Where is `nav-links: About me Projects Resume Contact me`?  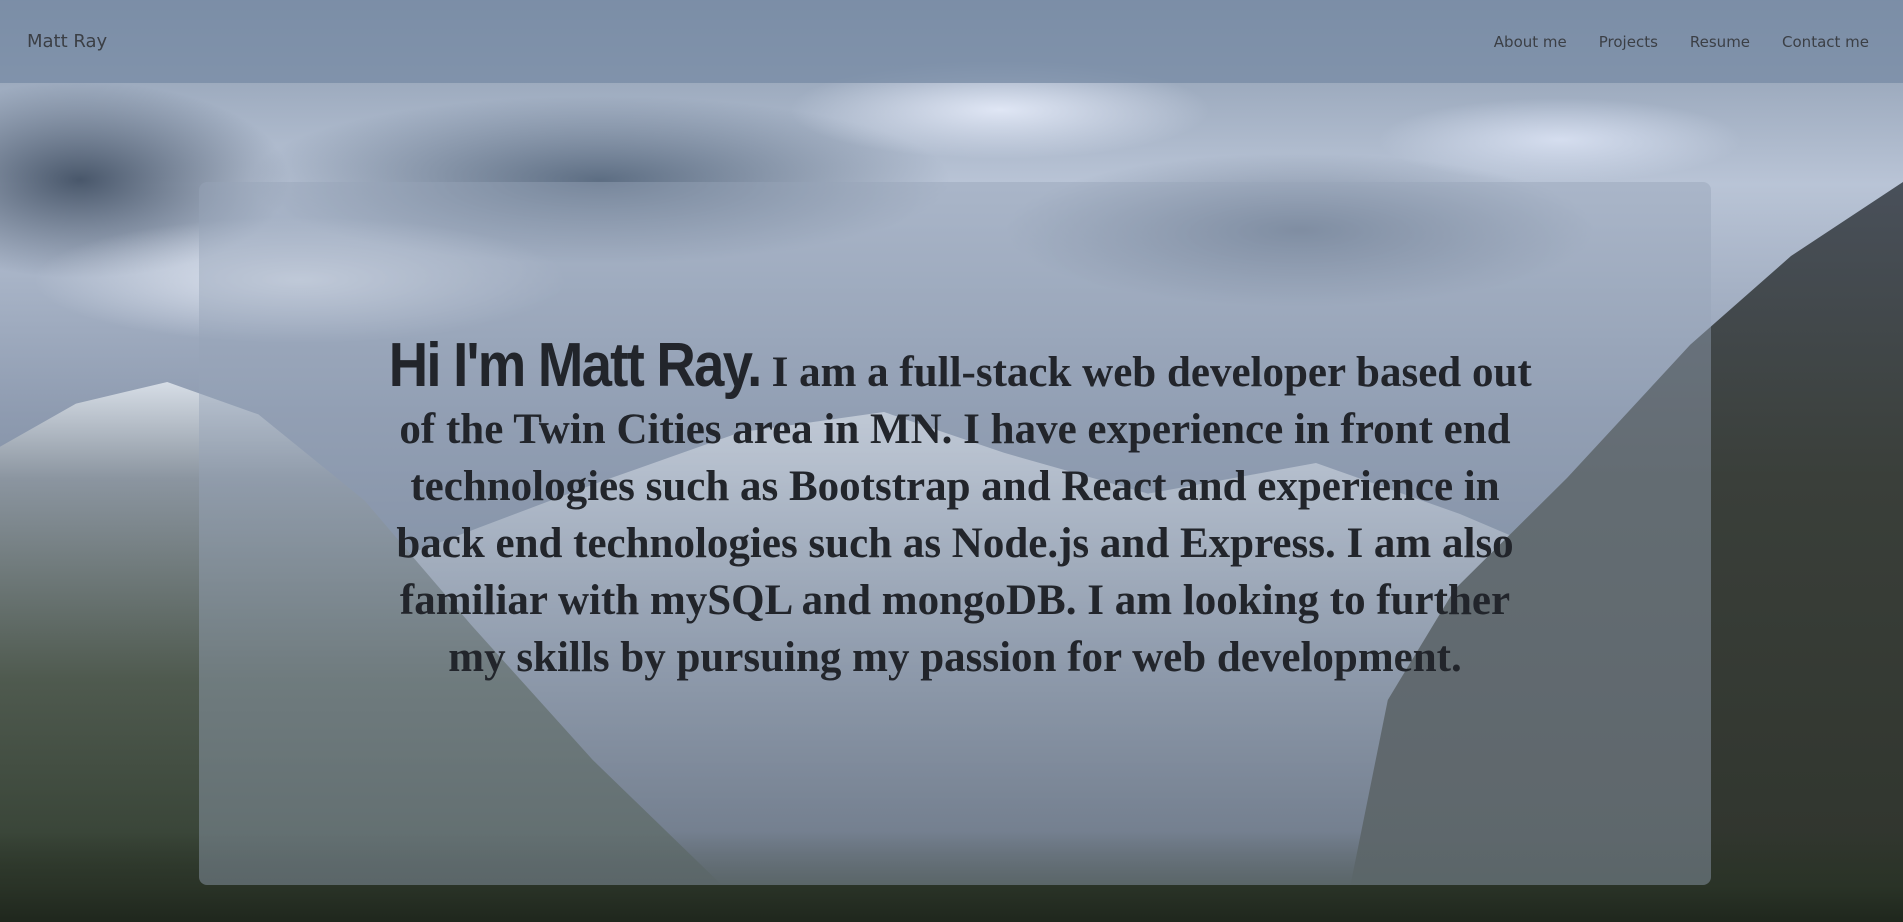 nav-links: About me Projects Resume Contact me is located at coordinates (1681, 42).